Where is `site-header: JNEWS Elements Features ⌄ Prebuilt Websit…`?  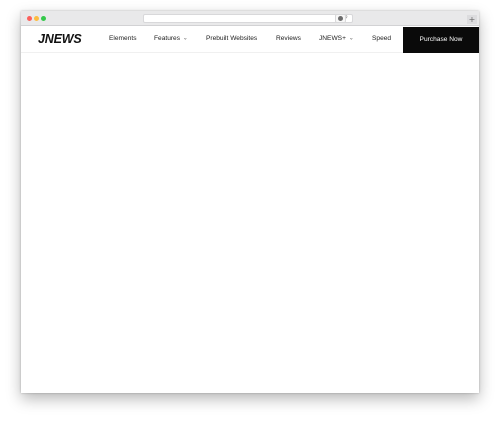
site-header: JNEWS Elements Features ⌄ Prebuilt Websit… is located at coordinates (250, 40).